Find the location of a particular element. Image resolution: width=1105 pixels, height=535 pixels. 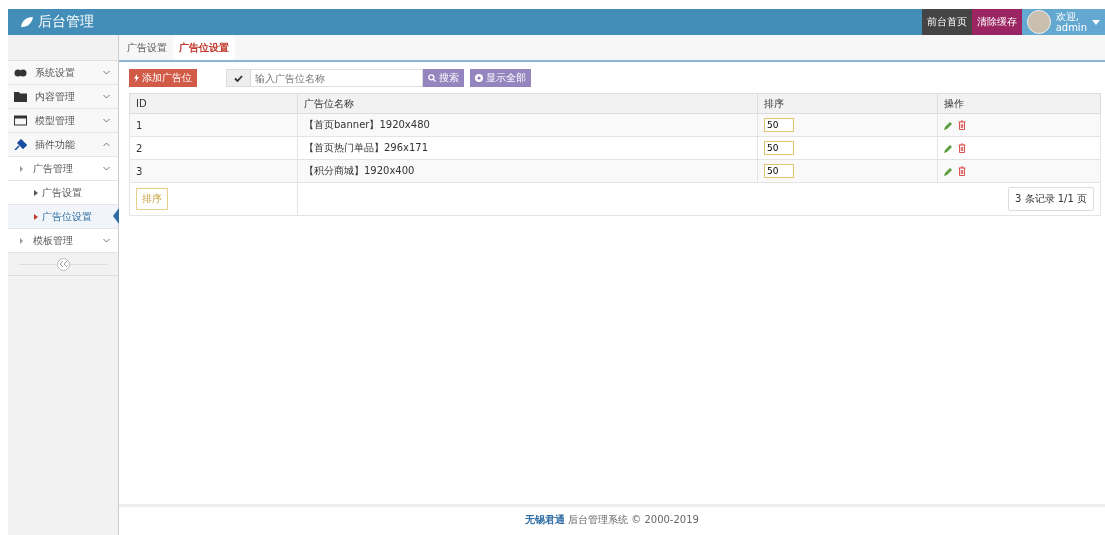

menu-item: 广告管理 is located at coordinates (63, 169).